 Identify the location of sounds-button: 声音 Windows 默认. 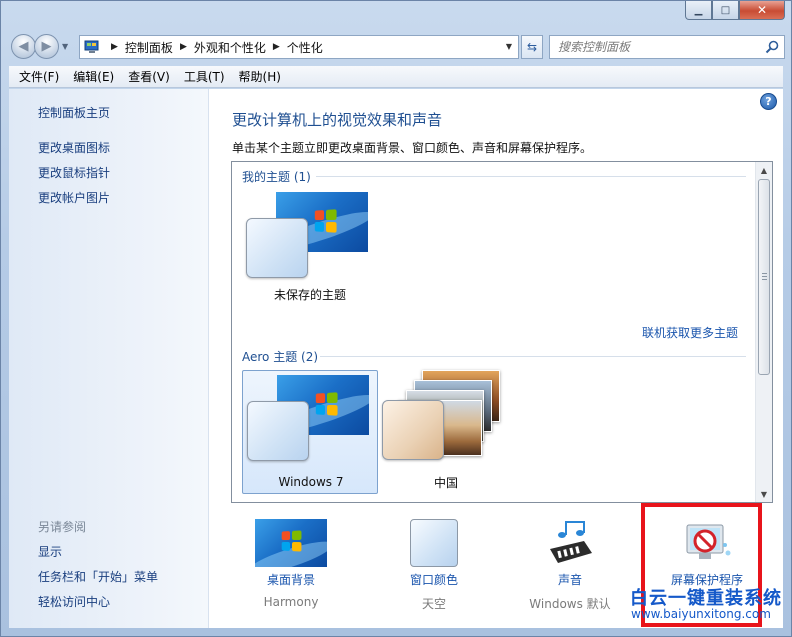
(570, 565).